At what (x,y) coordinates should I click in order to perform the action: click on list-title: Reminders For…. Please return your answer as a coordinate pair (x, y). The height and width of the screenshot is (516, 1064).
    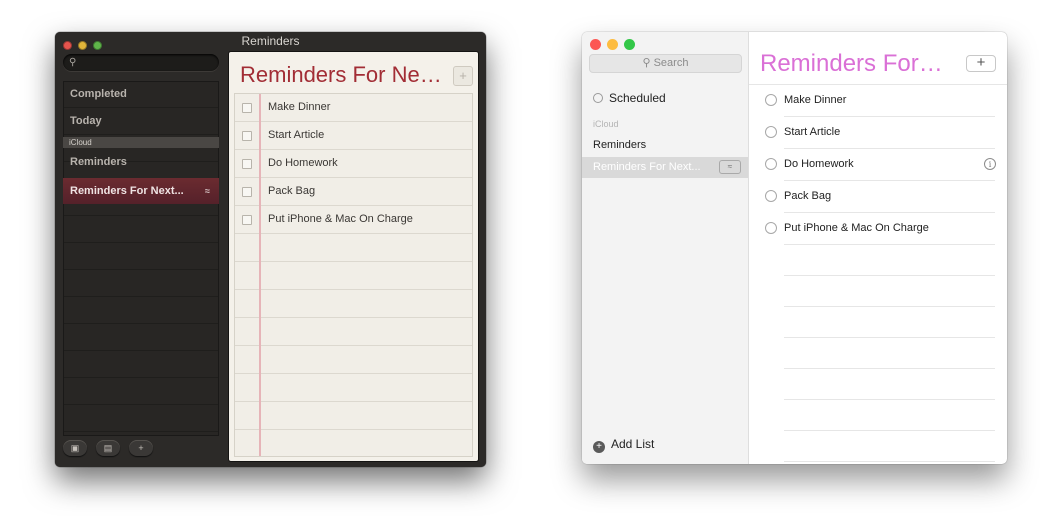
    Looking at the image, I should click on (851, 63).